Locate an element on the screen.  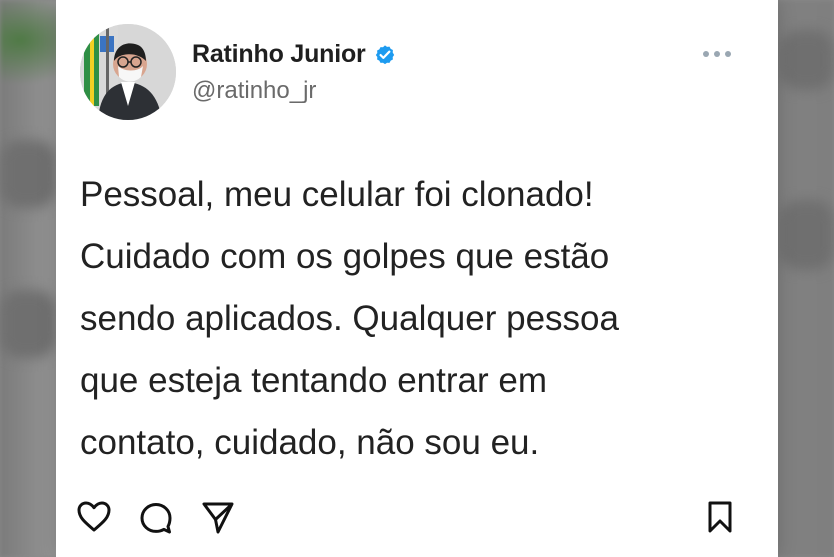
like-button is located at coordinates (94, 517).